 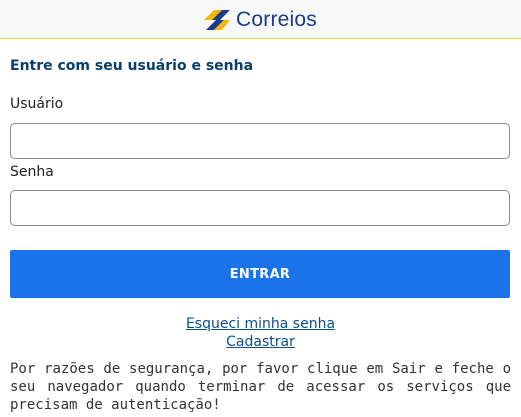 I want to click on username-label: Usuário, so click(x=37, y=104).